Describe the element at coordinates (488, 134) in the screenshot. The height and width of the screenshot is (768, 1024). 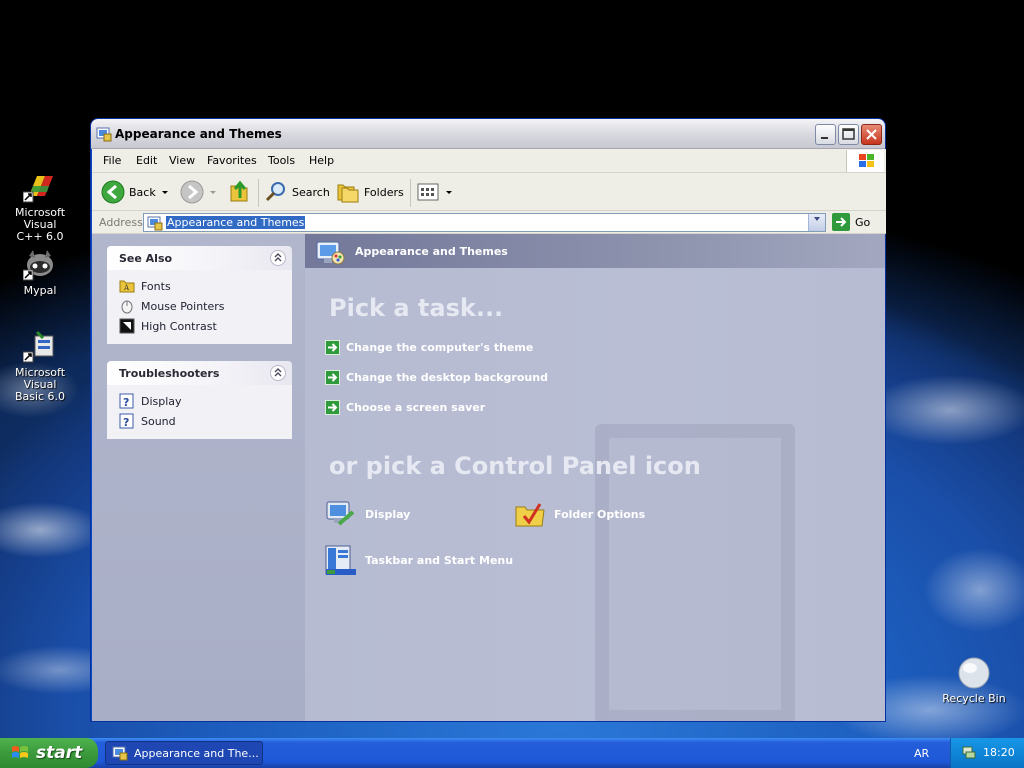
I see `title-bar: Appearance and Themes` at that location.